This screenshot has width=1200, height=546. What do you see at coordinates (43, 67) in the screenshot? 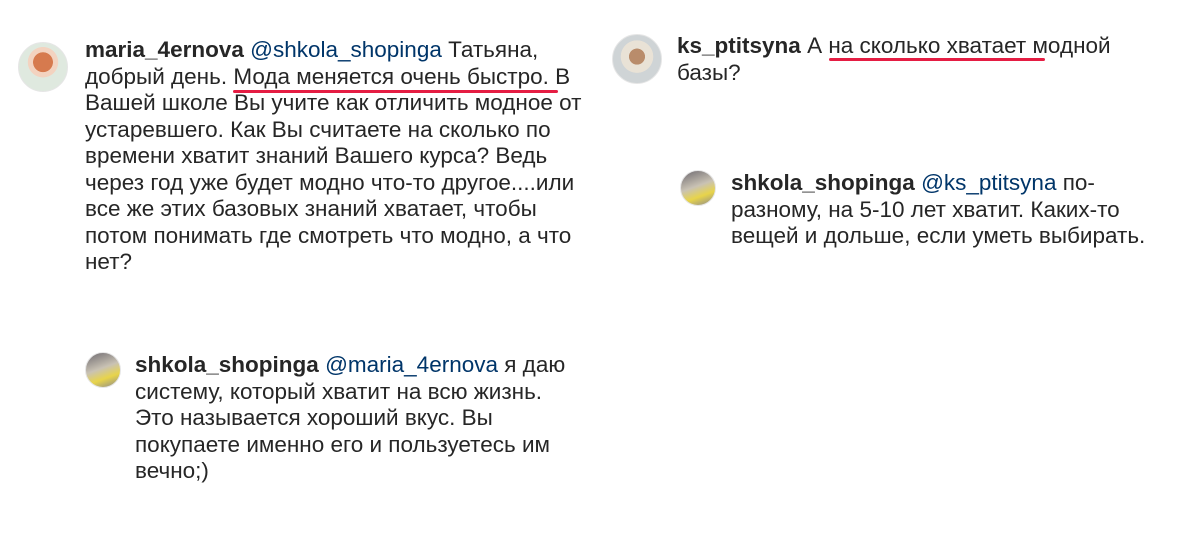
I see `avatar-maria` at bounding box center [43, 67].